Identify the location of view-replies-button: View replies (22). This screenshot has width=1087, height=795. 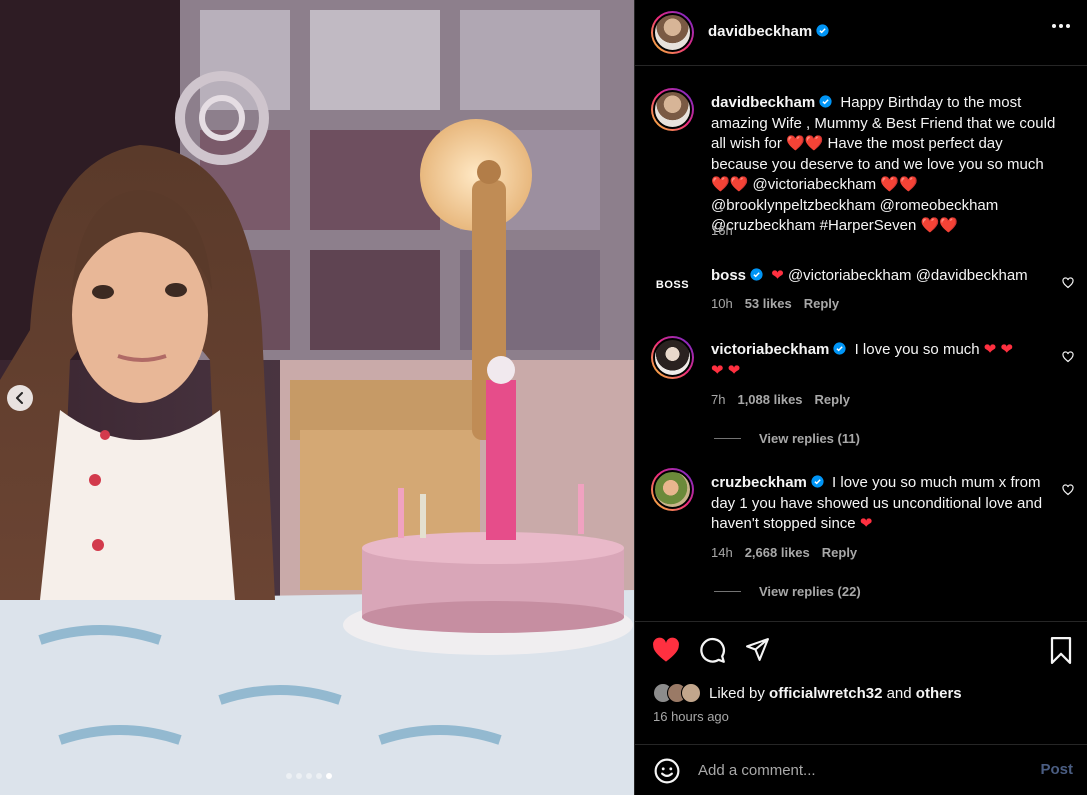
(787, 591).